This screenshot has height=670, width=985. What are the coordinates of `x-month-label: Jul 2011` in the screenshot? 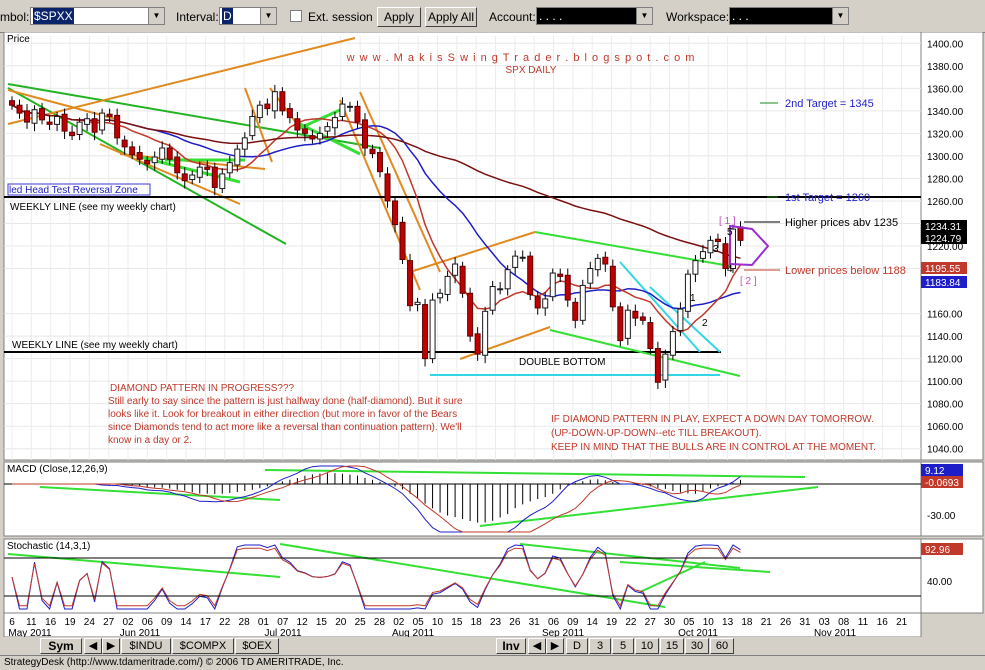 It's located at (283, 632).